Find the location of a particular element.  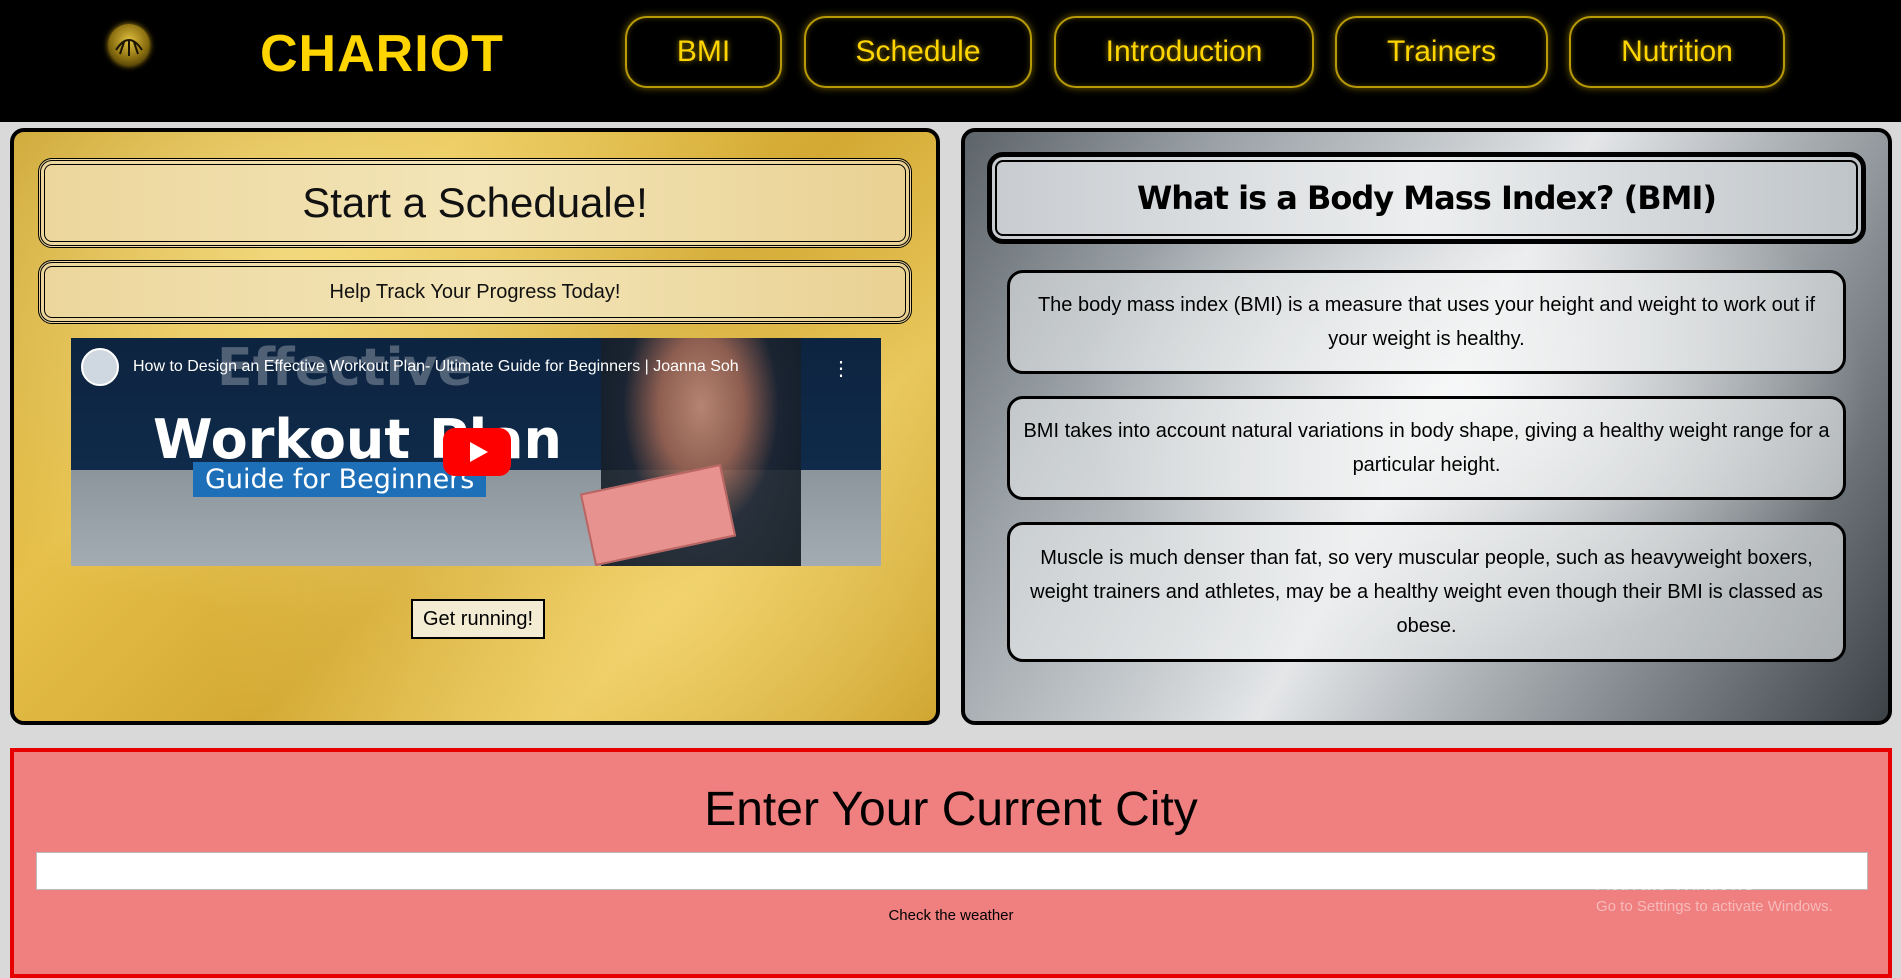

nav-bmi-button: BMI is located at coordinates (703, 52).